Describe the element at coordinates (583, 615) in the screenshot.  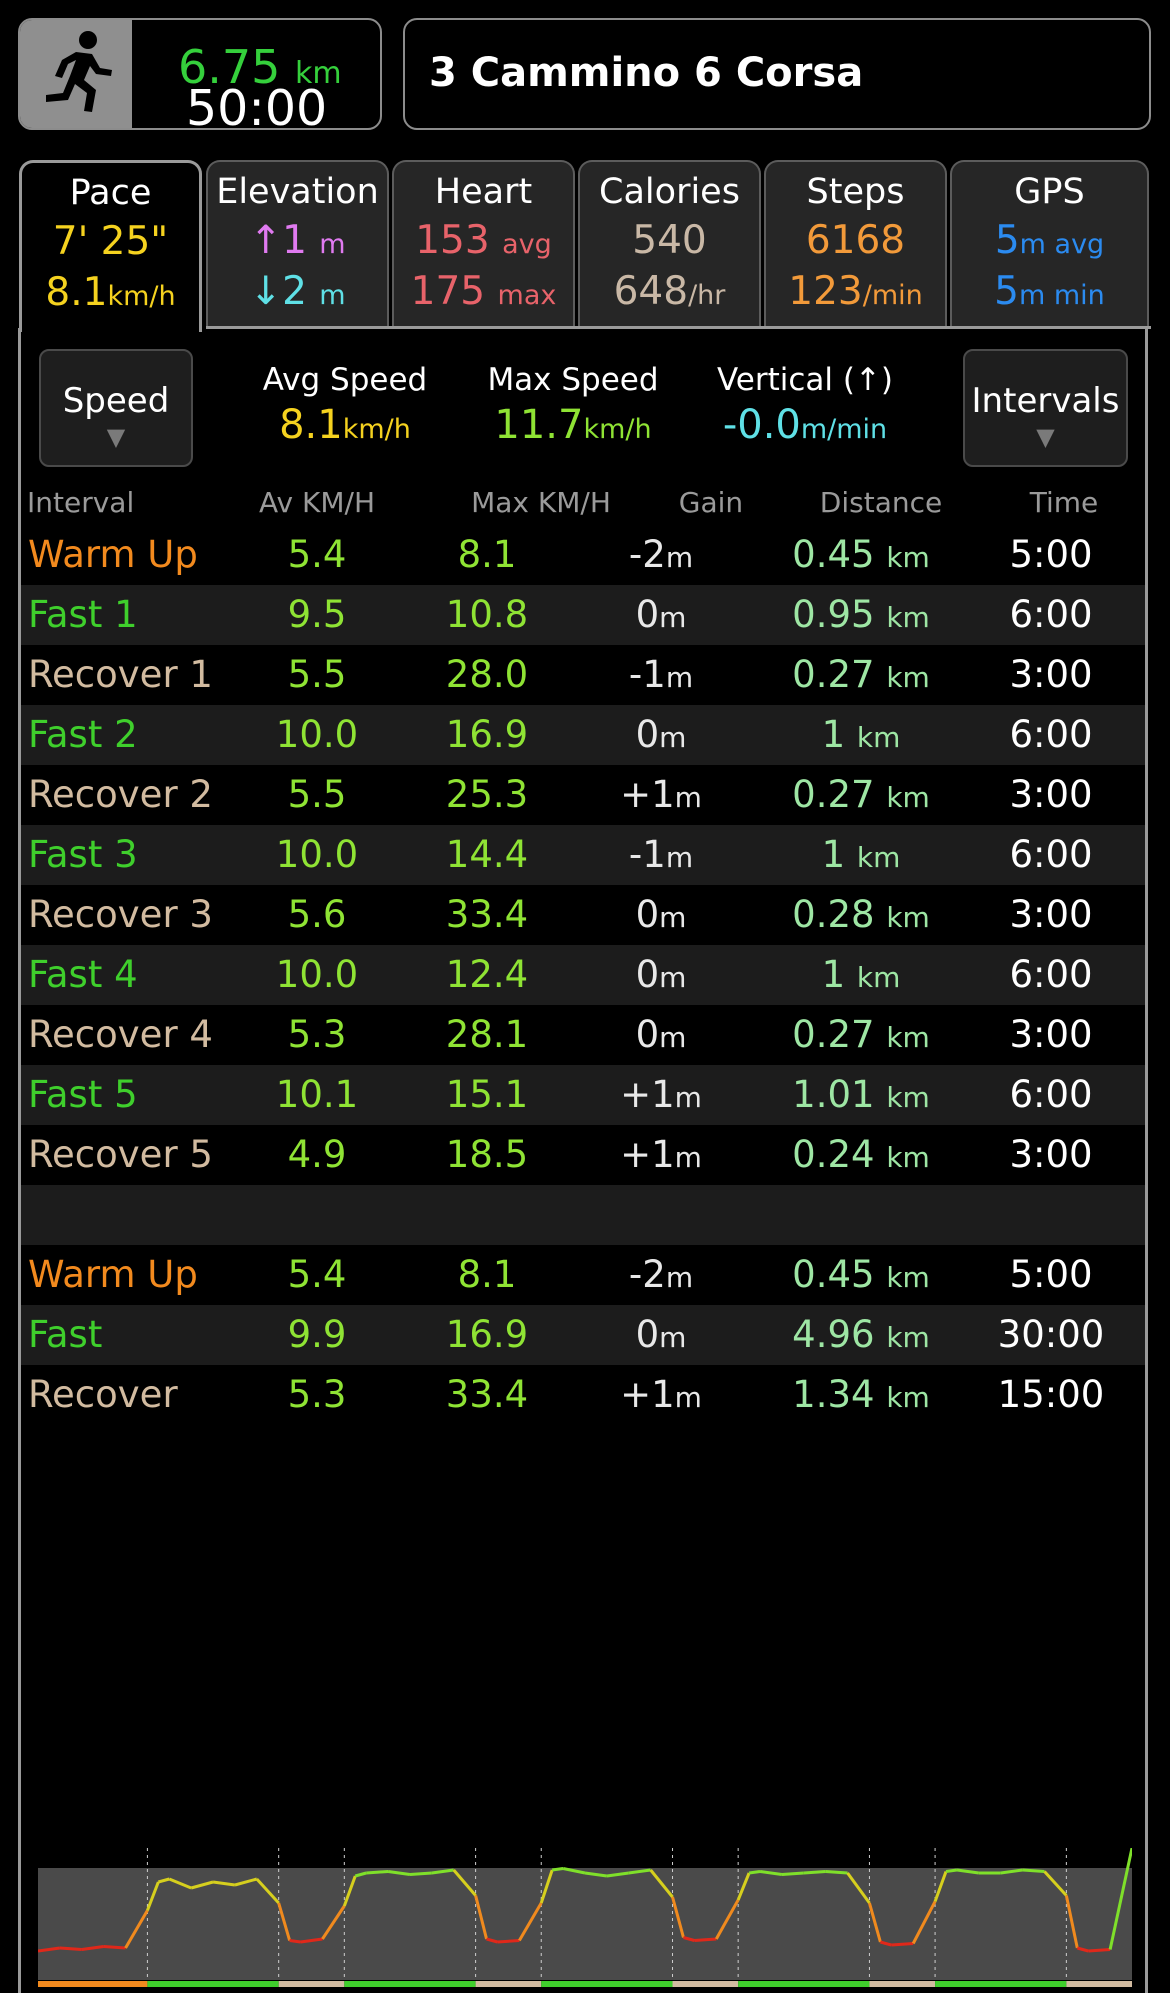
I see `table-row: Fast 1 9.5 10.8 0m 0.95 km 6:00` at that location.